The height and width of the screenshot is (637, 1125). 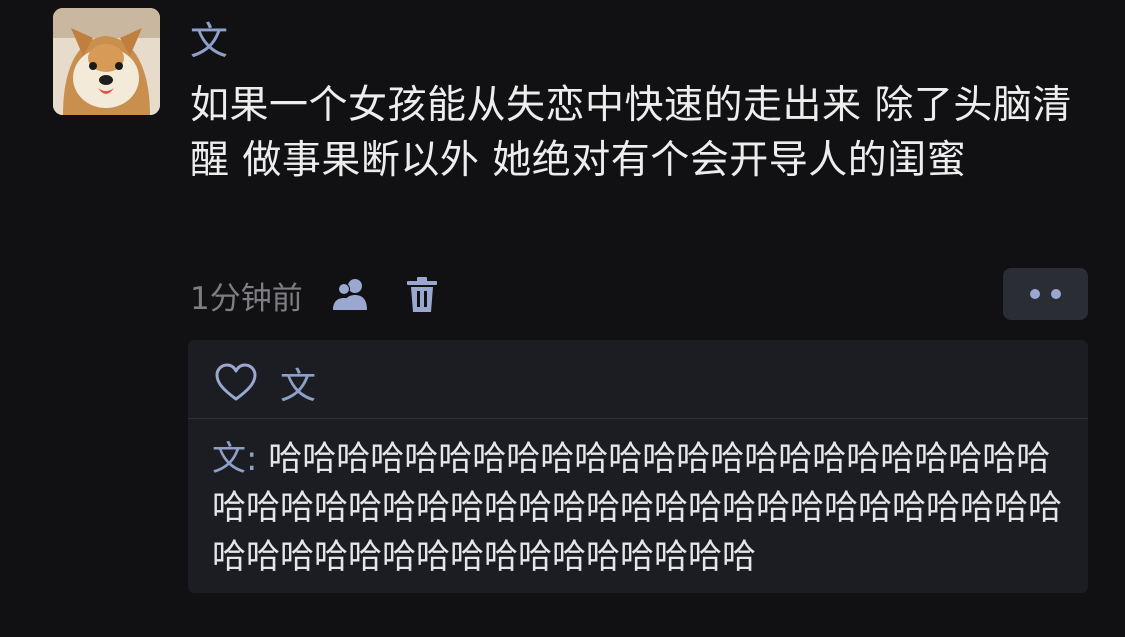 What do you see at coordinates (265, 383) in the screenshot?
I see `likes-row: 文` at bounding box center [265, 383].